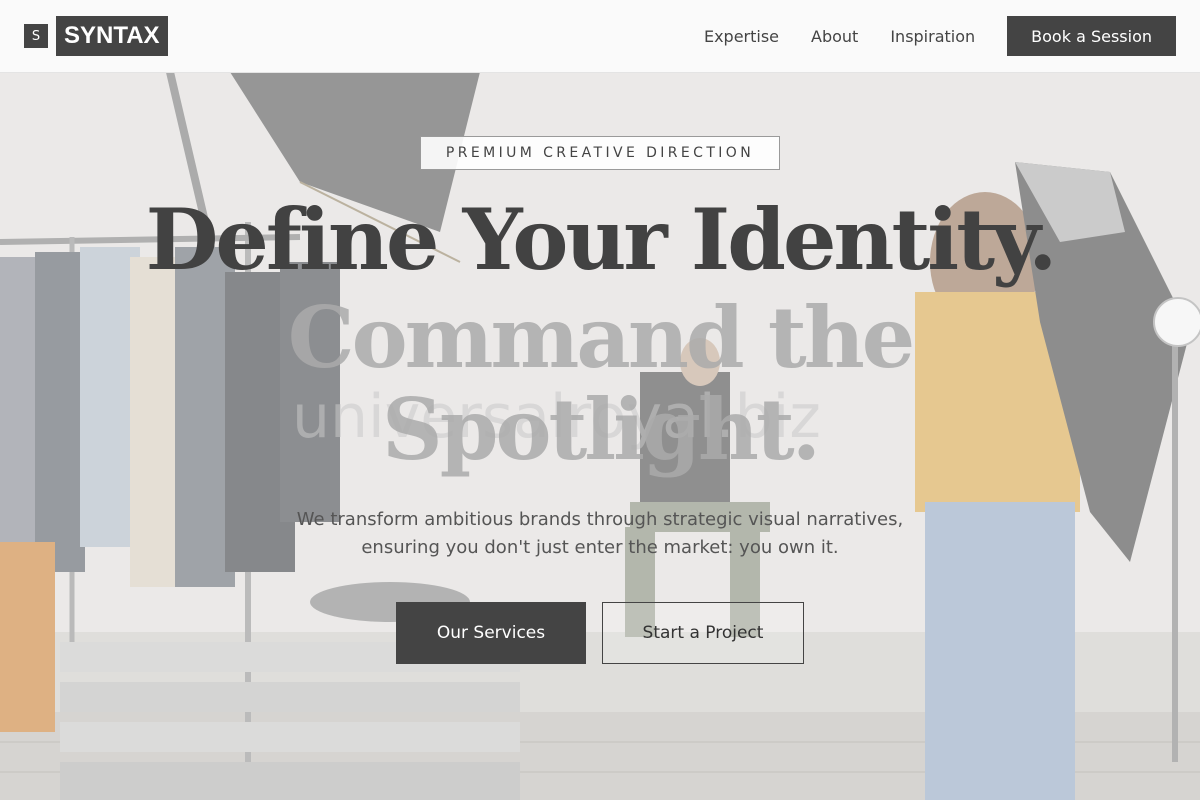 This screenshot has height=800, width=1200. I want to click on start-project-button: Start a Project, so click(703, 633).